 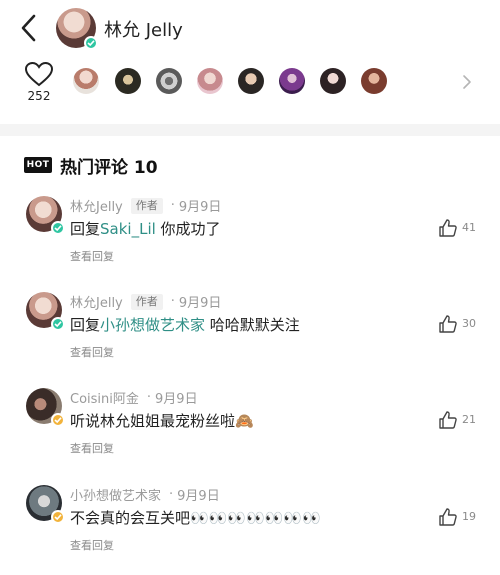 What do you see at coordinates (469, 323) in the screenshot?
I see `comment-like-count: 30` at bounding box center [469, 323].